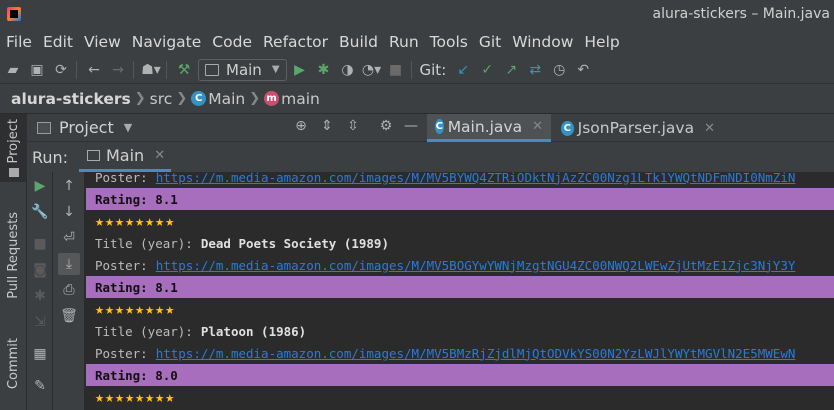 The image size is (834, 410). Describe the element at coordinates (272, 98) in the screenshot. I see `method-icon: m` at that location.